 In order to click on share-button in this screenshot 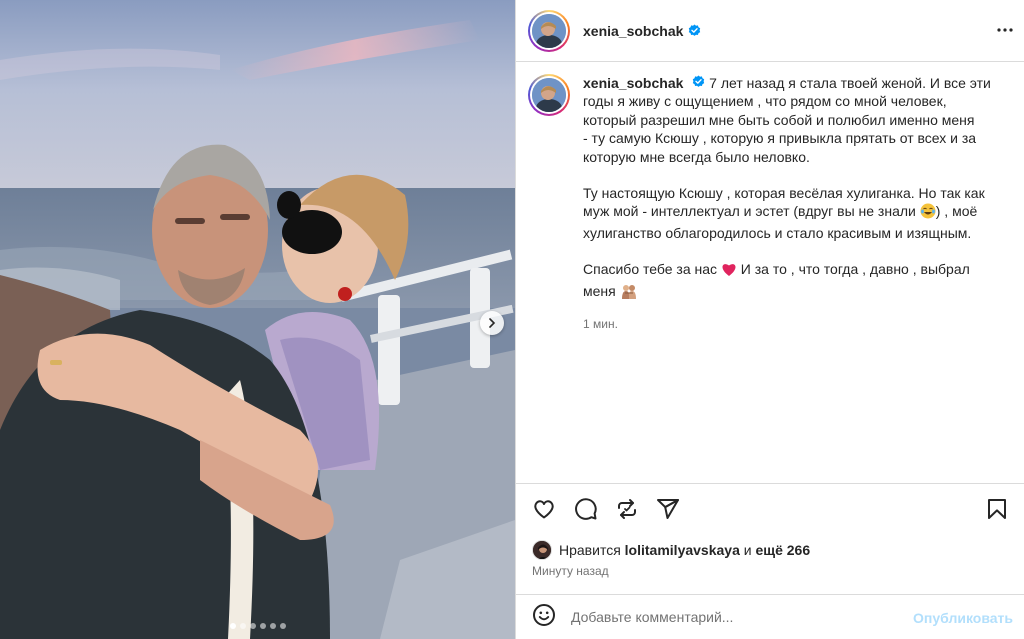, I will do `click(668, 511)`.